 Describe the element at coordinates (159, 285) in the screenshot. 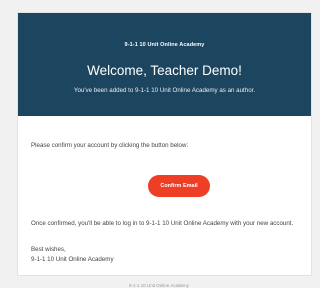

I see `email-footer: 9-1-1 10 Unit Online Academy` at that location.